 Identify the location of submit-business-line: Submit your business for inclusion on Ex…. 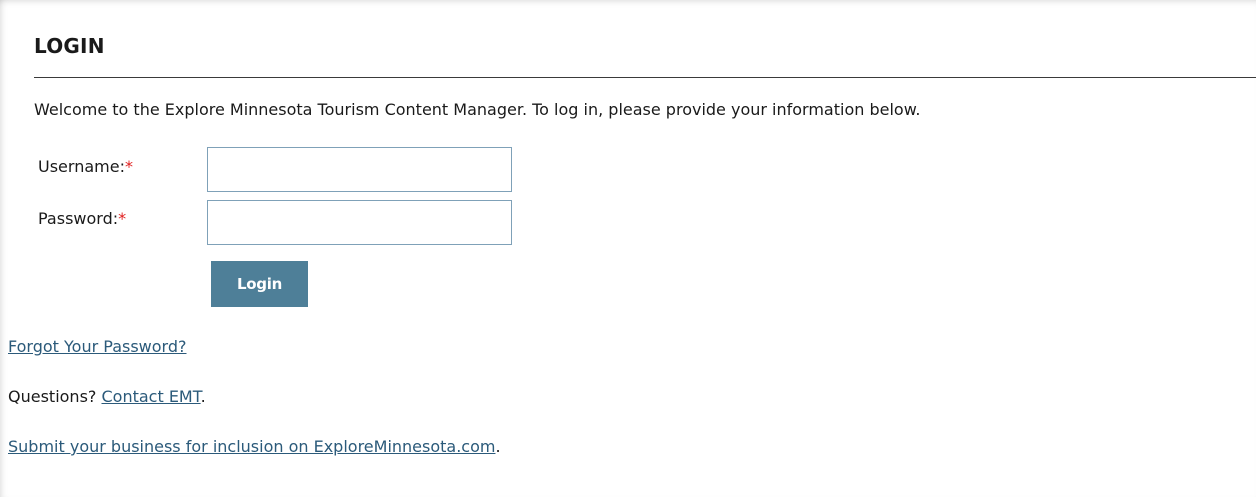
(254, 446).